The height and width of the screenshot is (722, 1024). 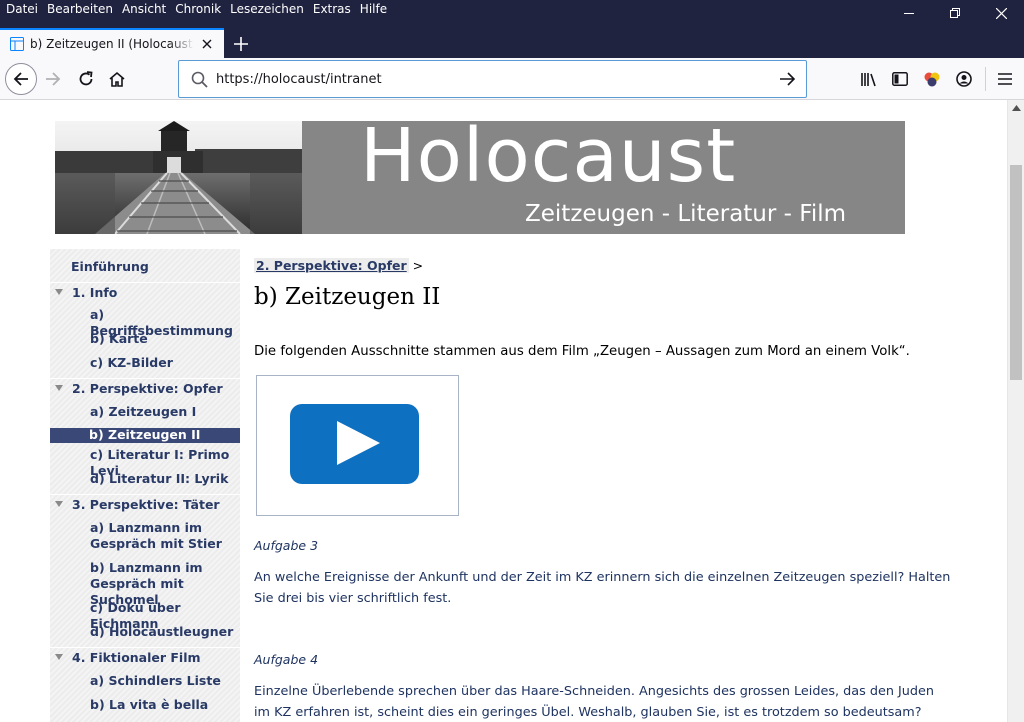 I want to click on sidebar-item-label: 3. Perspektive: Täter, so click(x=146, y=504).